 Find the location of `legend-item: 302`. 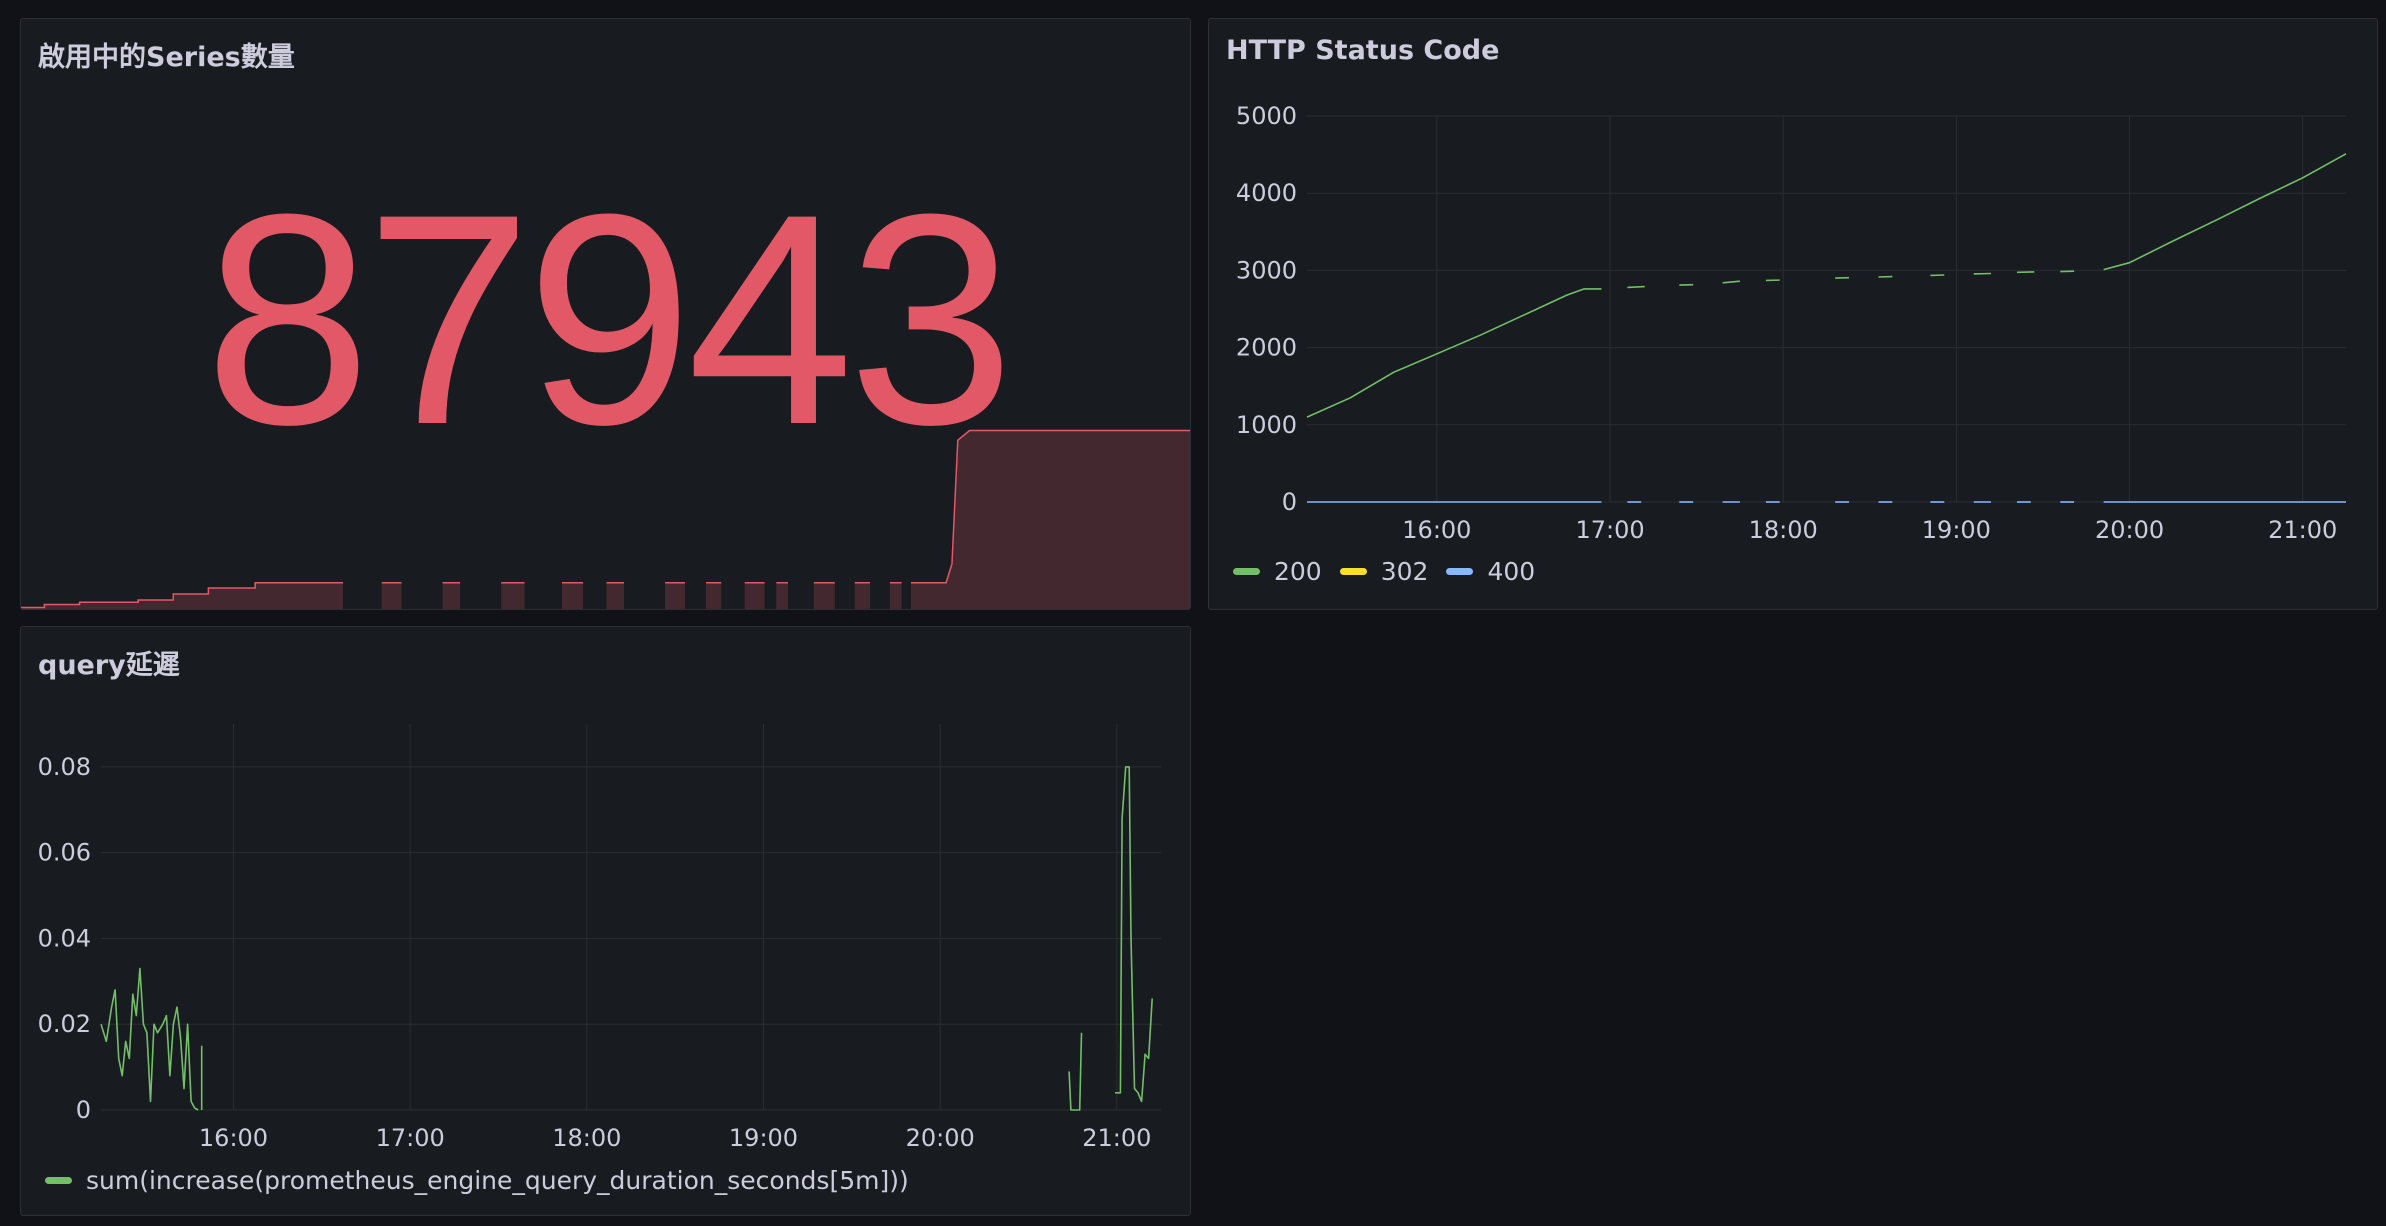

legend-item: 302 is located at coordinates (1384, 571).